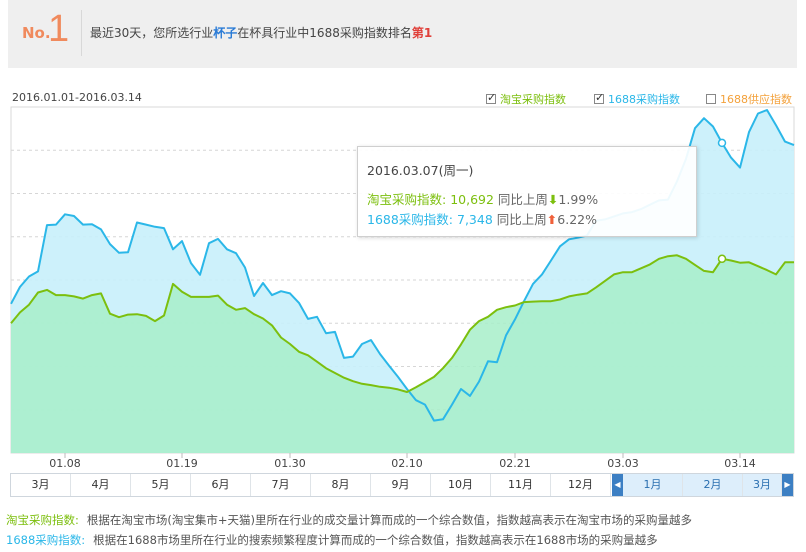 Image resolution: width=806 pixels, height=552 pixels. Describe the element at coordinates (553, 199) in the screenshot. I see `down-arrow-icon: ⬇` at that location.